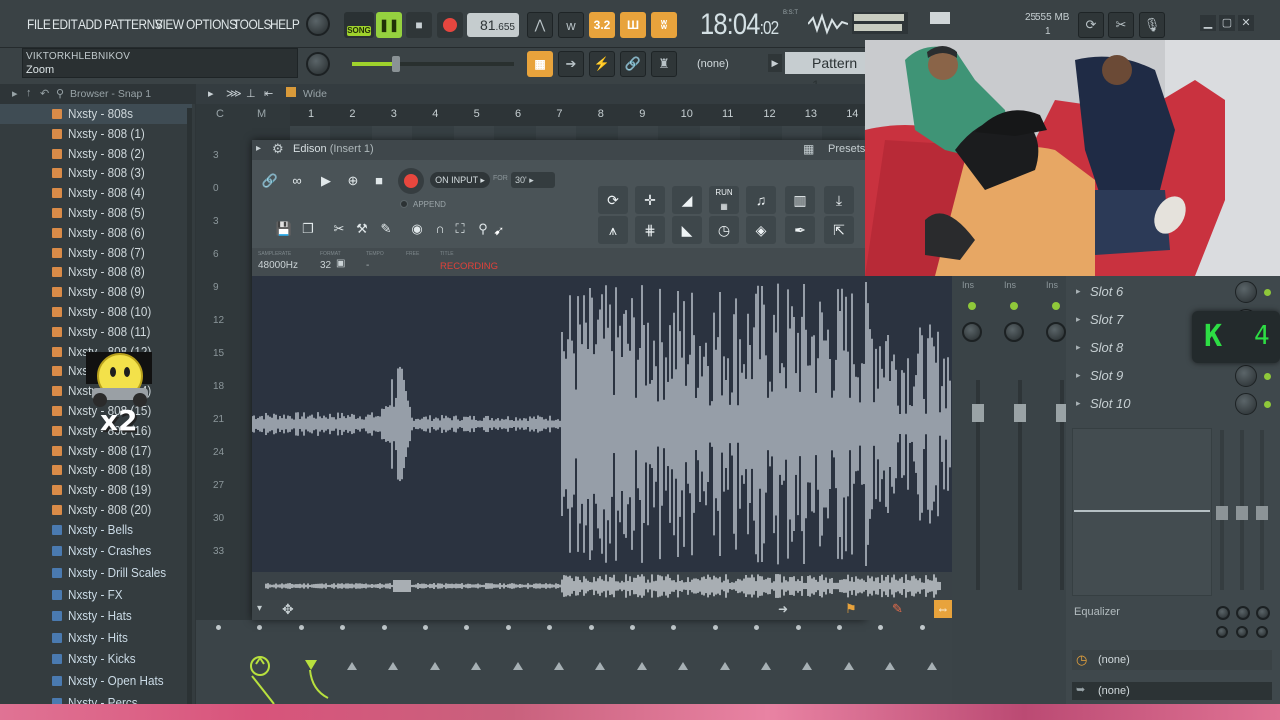  I want to click on export-icon: ⇱, so click(839, 230).